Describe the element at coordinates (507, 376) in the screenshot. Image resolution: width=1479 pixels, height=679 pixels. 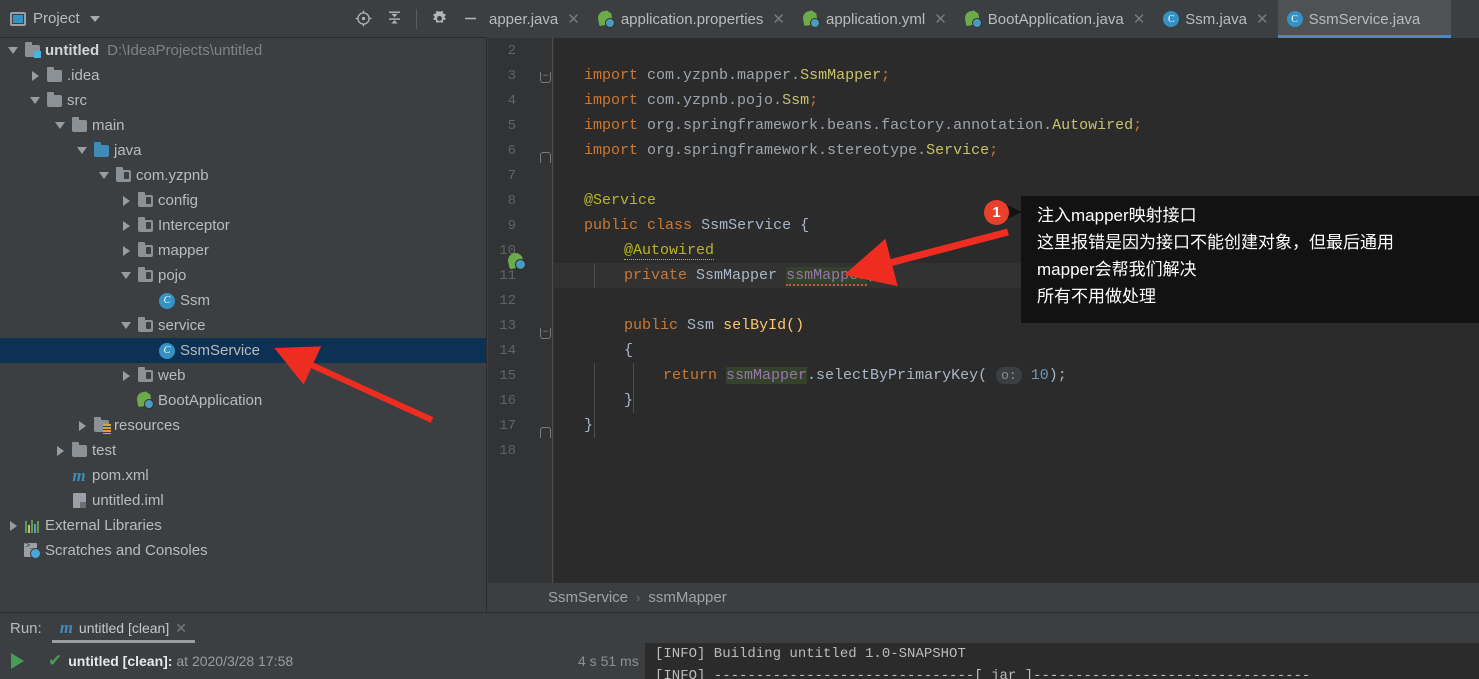
I see `line-number: 15` at that location.